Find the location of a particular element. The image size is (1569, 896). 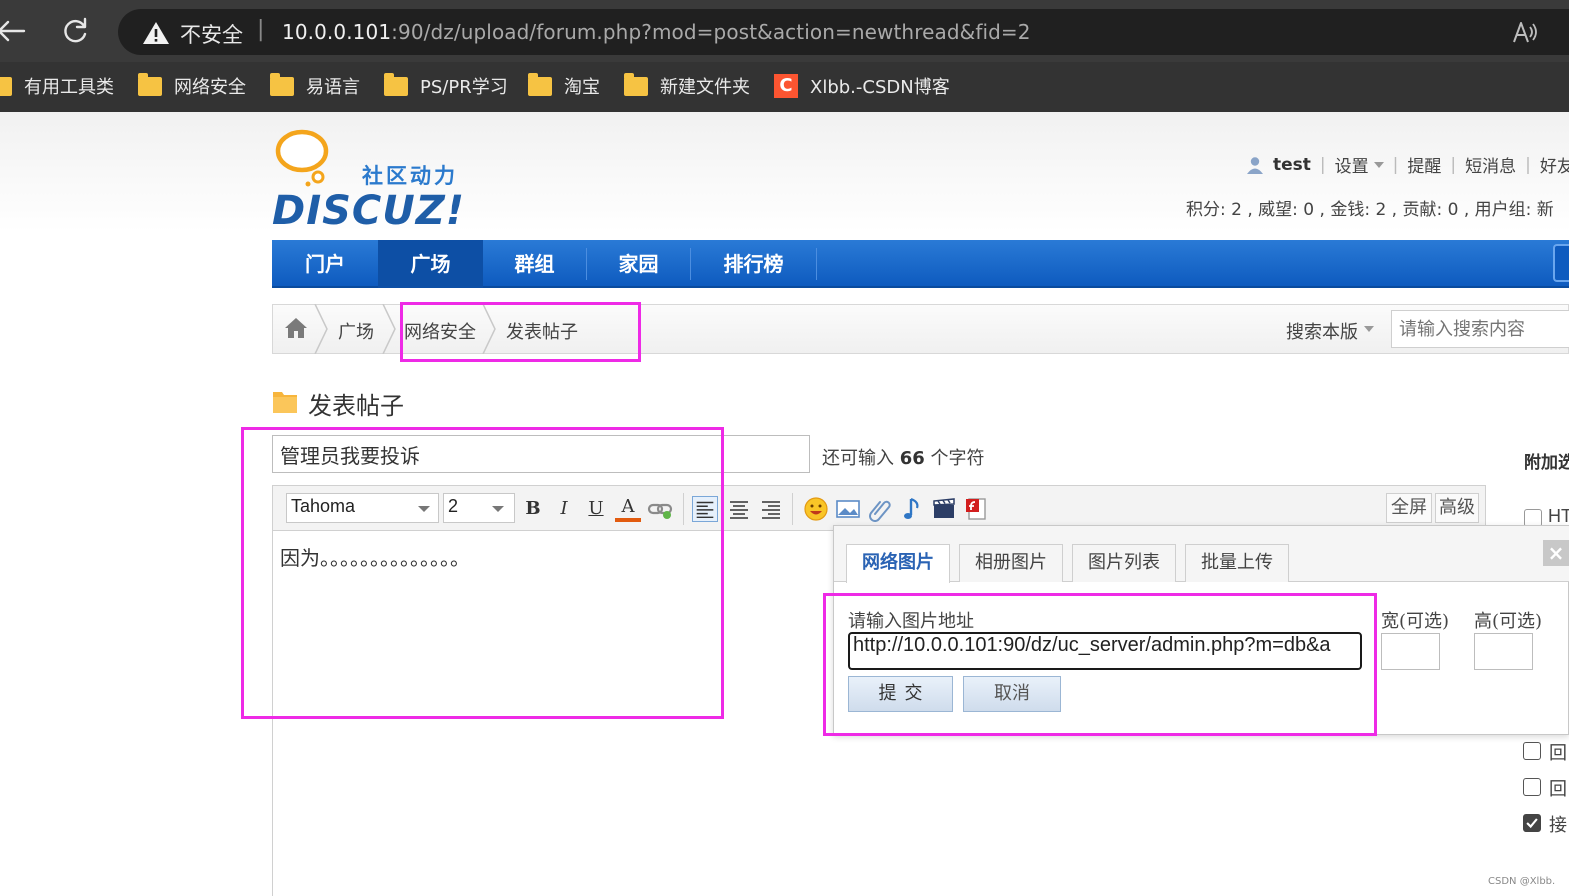

nav-plaza: 广场 is located at coordinates (430, 264).